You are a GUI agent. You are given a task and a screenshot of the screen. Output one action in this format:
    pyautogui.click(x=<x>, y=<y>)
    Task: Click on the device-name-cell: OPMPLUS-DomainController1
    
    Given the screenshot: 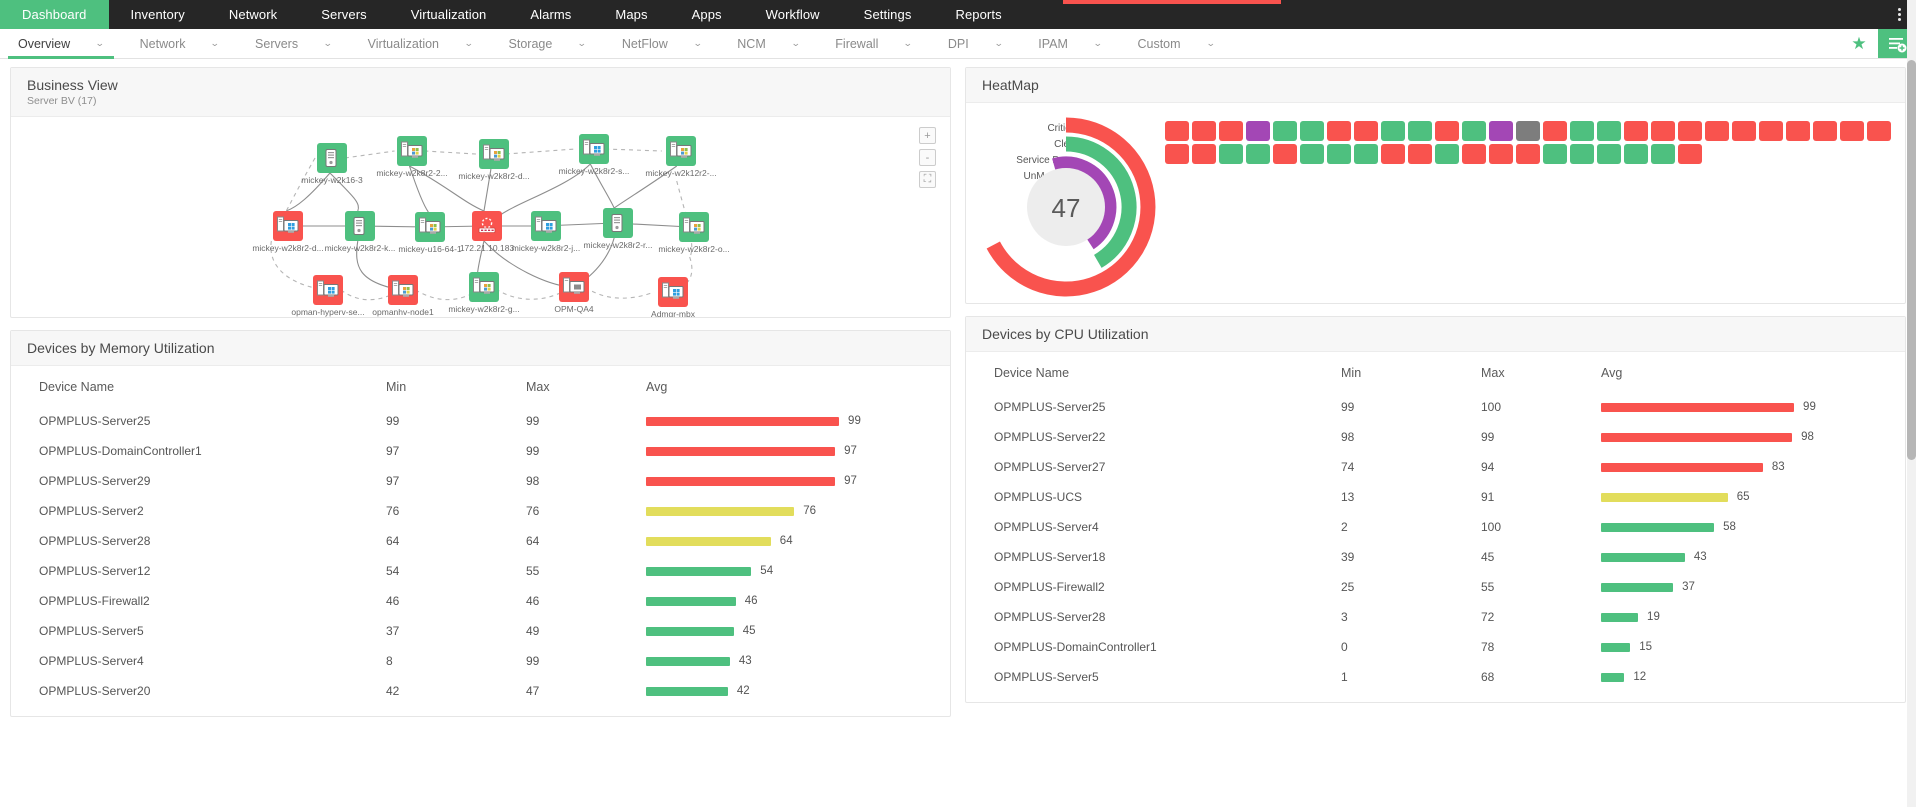 What is the action you would take?
    pyautogui.click(x=198, y=451)
    